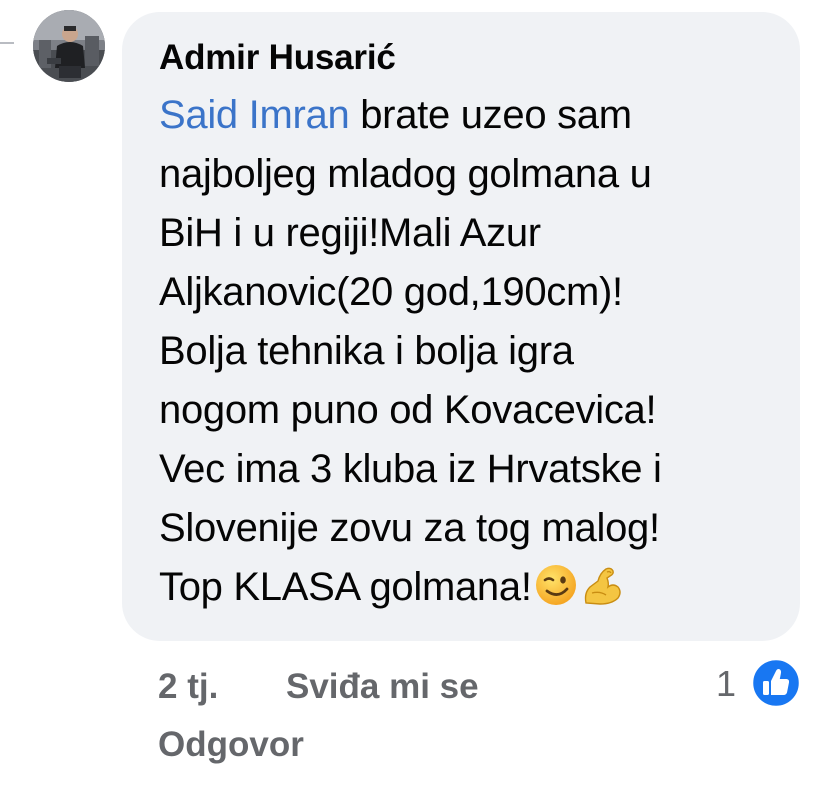 Image resolution: width=835 pixels, height=800 pixels. I want to click on comment-timestamp: 2 tj., so click(188, 687).